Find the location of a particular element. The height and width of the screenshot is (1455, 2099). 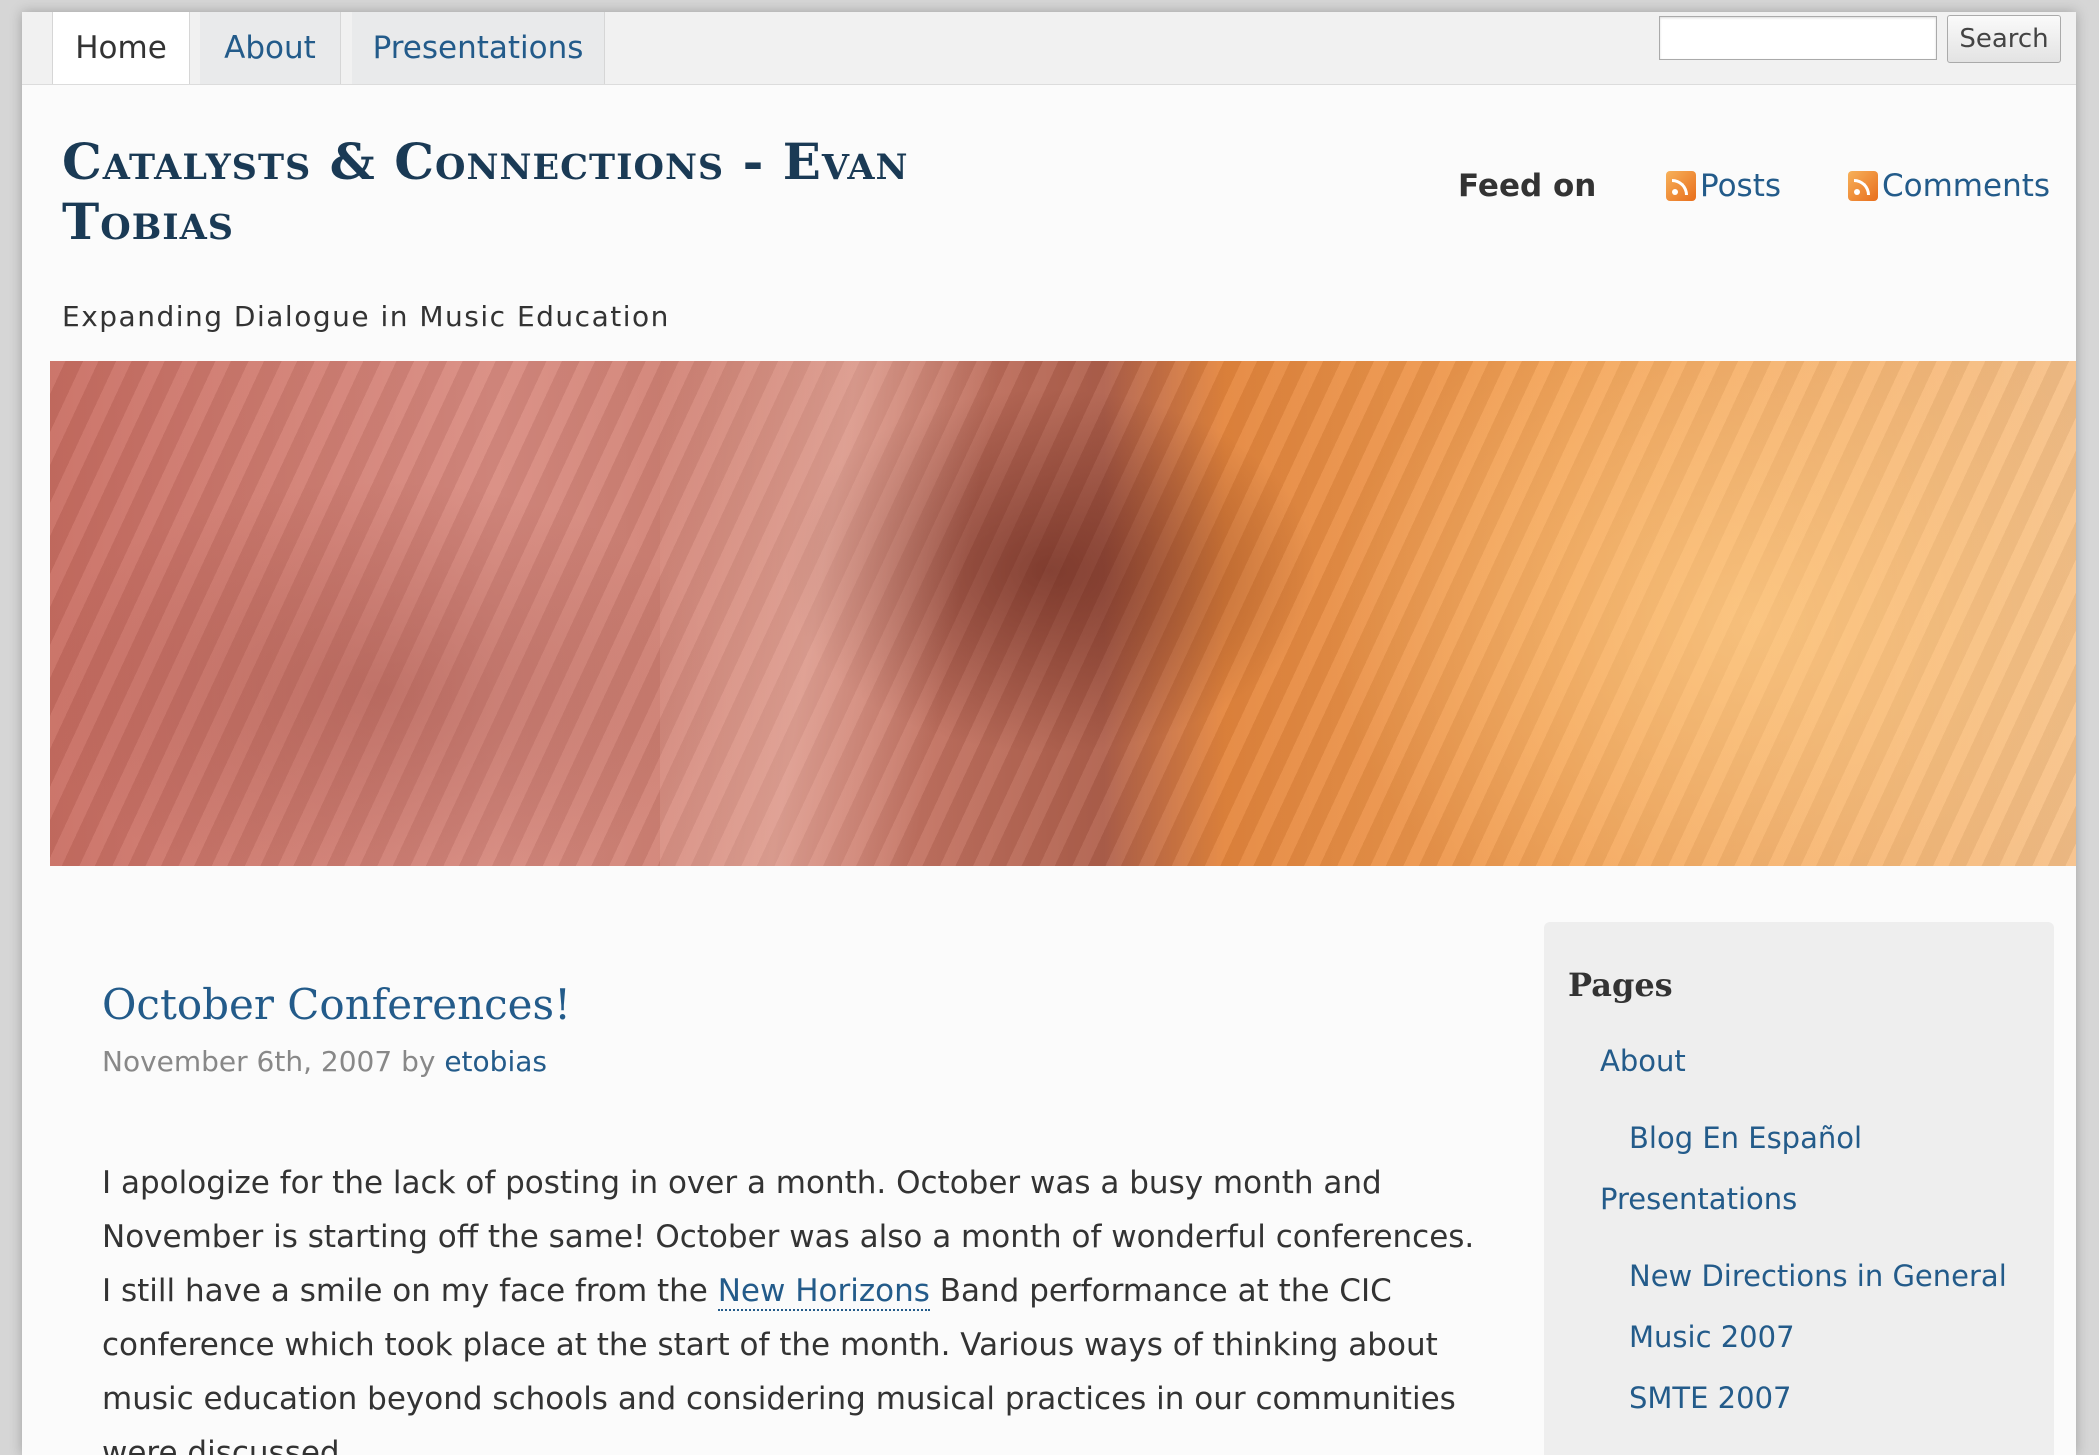

feed-posts-label: Posts is located at coordinates (1741, 186).